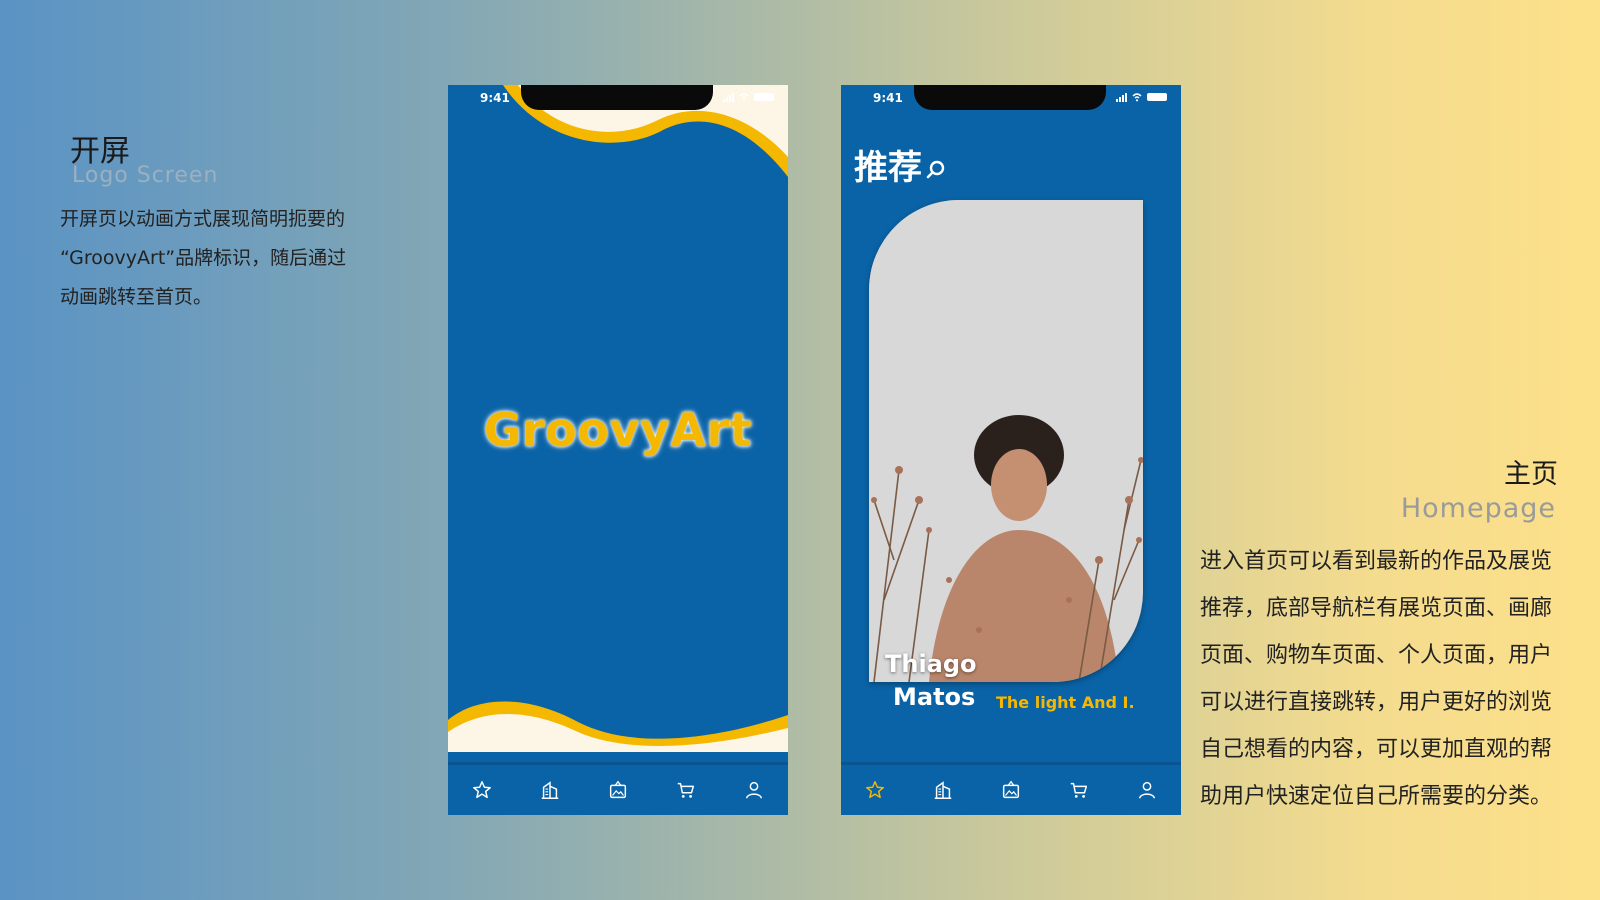 Image resolution: width=1600 pixels, height=900 pixels. I want to click on home-description-line: 可以进行直接跳转，用户更好的浏览, so click(1376, 702).